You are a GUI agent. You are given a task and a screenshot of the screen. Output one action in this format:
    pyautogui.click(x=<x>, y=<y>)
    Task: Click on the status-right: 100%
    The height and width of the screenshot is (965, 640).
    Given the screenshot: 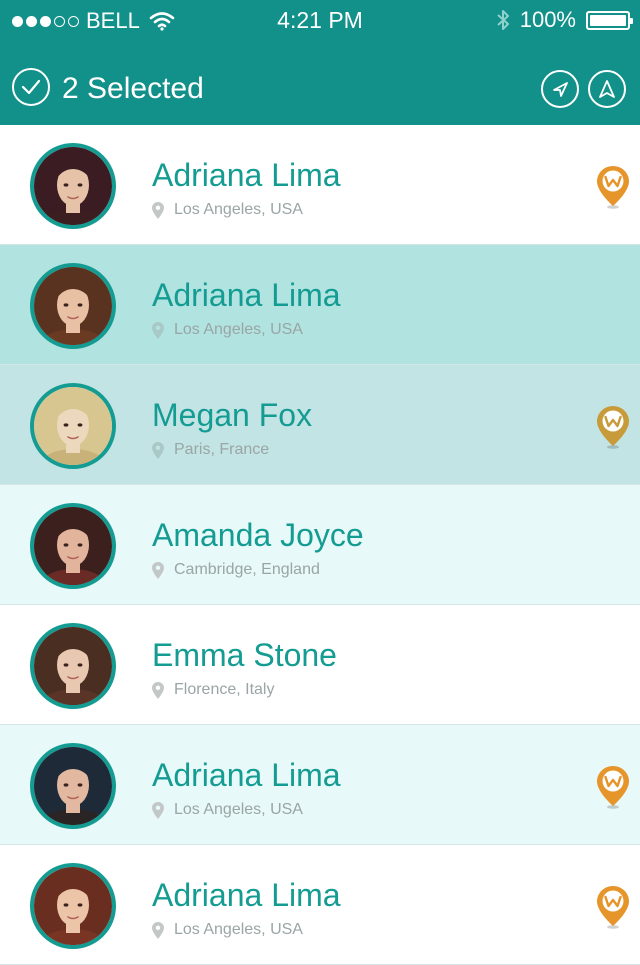 What is the action you would take?
    pyautogui.click(x=564, y=20)
    